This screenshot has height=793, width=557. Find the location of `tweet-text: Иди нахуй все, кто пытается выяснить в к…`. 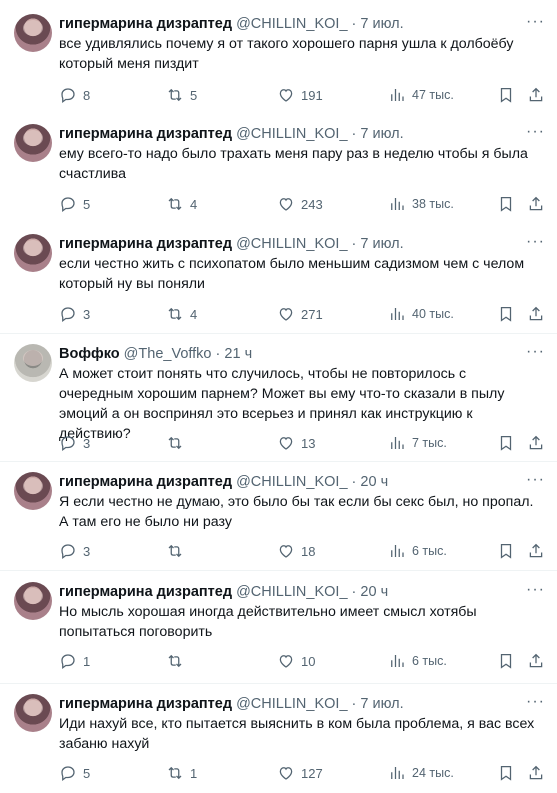

tweet-text: Иди нахуй все, кто пытается выяснить в к… is located at coordinates (297, 734).